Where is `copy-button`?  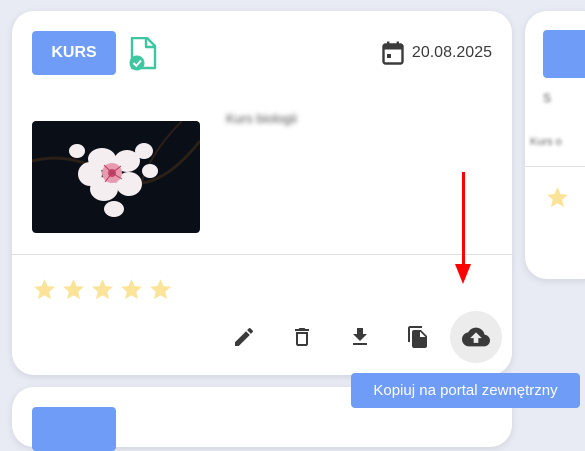 copy-button is located at coordinates (418, 337).